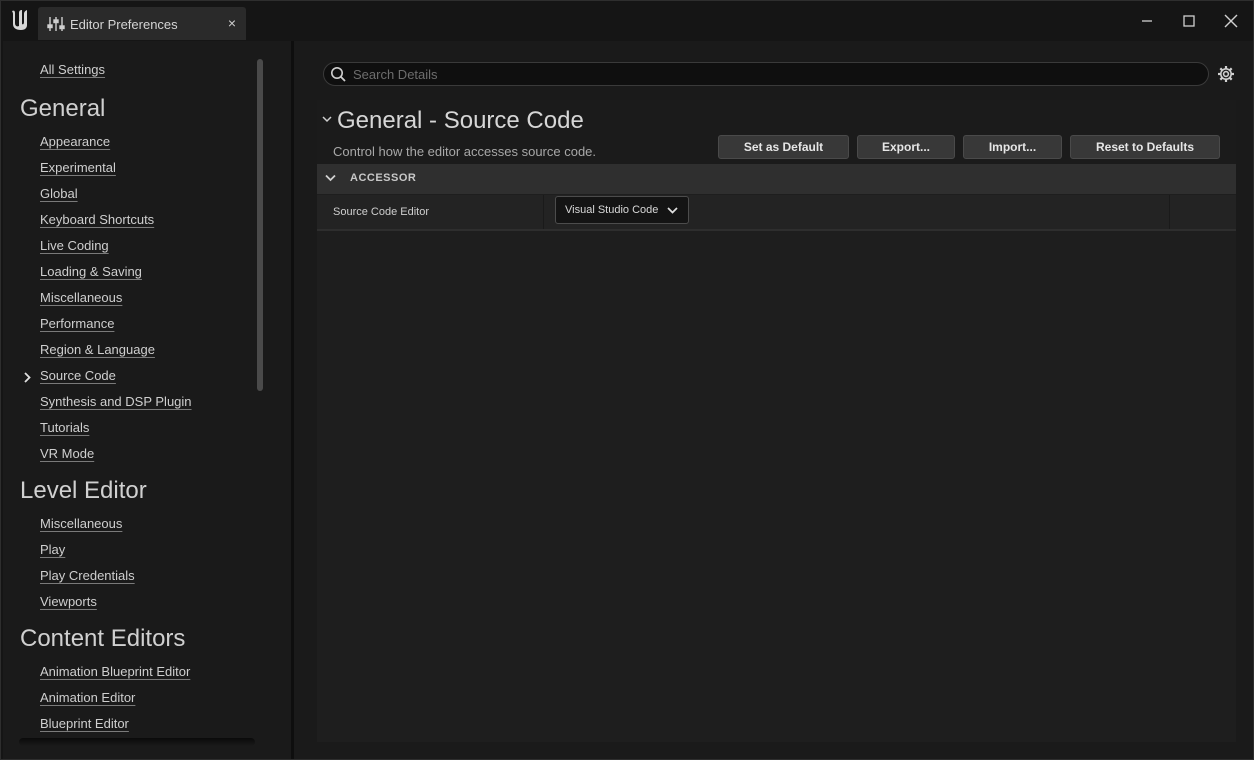 The height and width of the screenshot is (760, 1254). What do you see at coordinates (78, 375) in the screenshot?
I see `sidebar-item-source-code: Source Code` at bounding box center [78, 375].